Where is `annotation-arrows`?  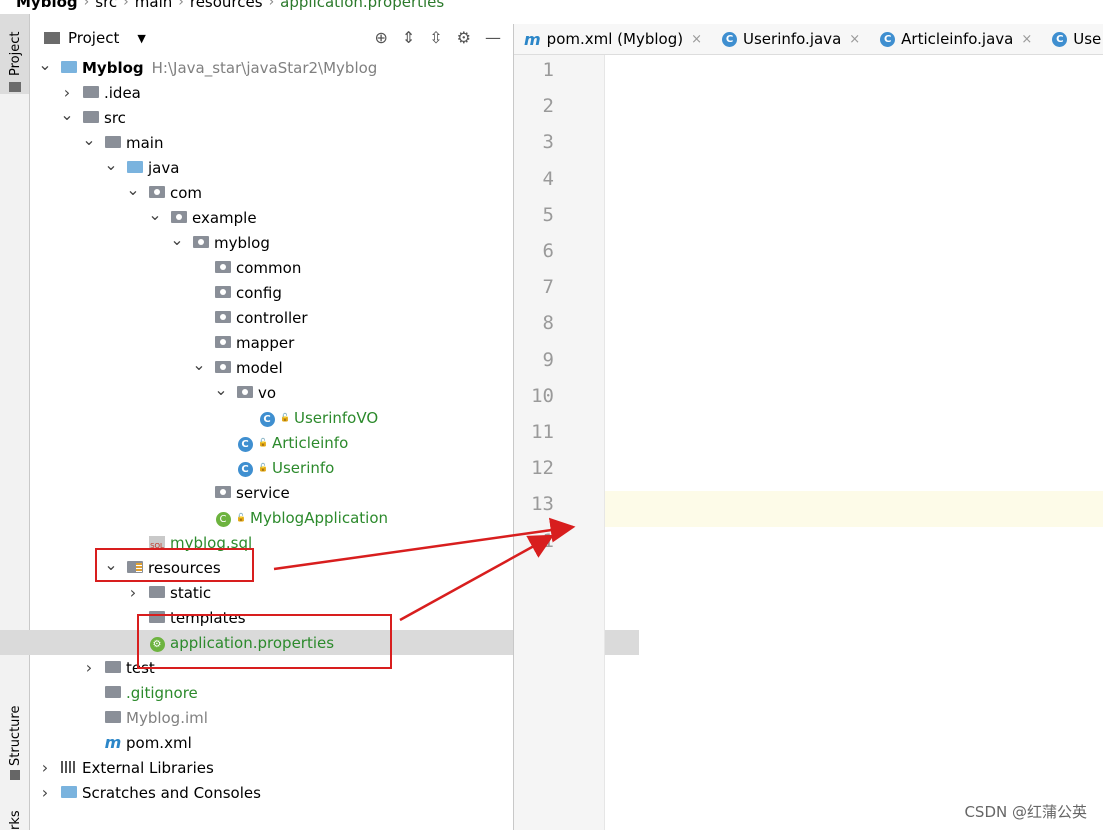 annotation-arrows is located at coordinates (424, 569).